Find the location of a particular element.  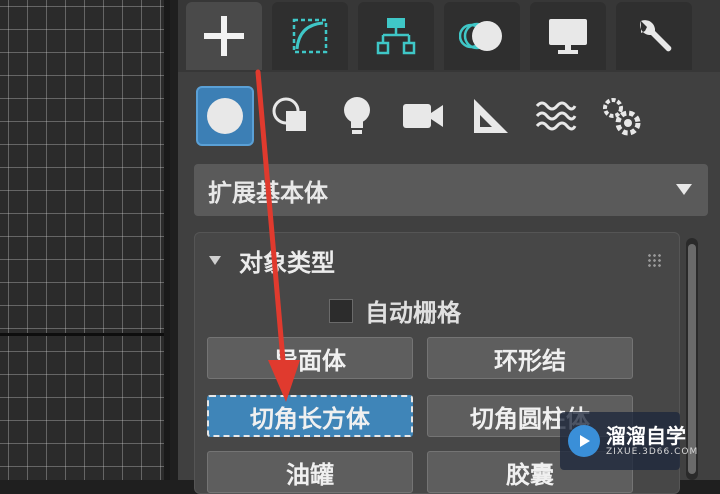

camera-icon is located at coordinates (423, 116).